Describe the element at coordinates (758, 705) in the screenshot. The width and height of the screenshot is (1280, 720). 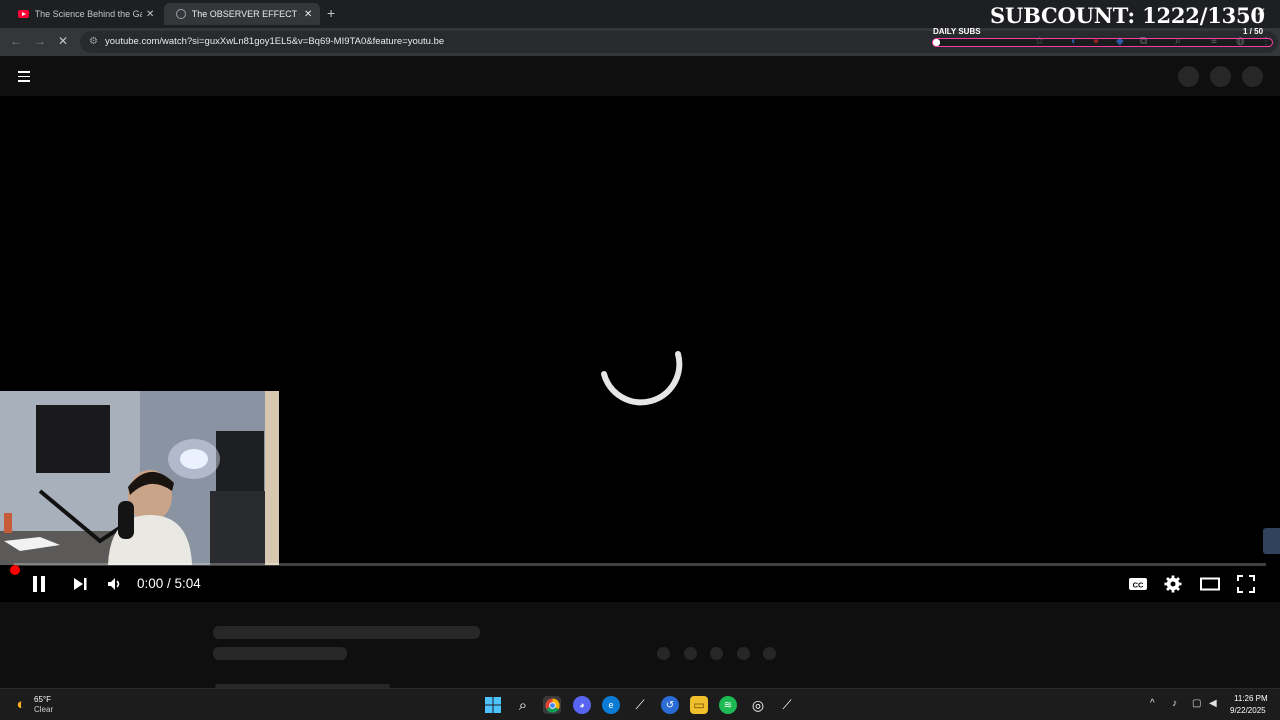
I see `obs-icon: ◎` at that location.